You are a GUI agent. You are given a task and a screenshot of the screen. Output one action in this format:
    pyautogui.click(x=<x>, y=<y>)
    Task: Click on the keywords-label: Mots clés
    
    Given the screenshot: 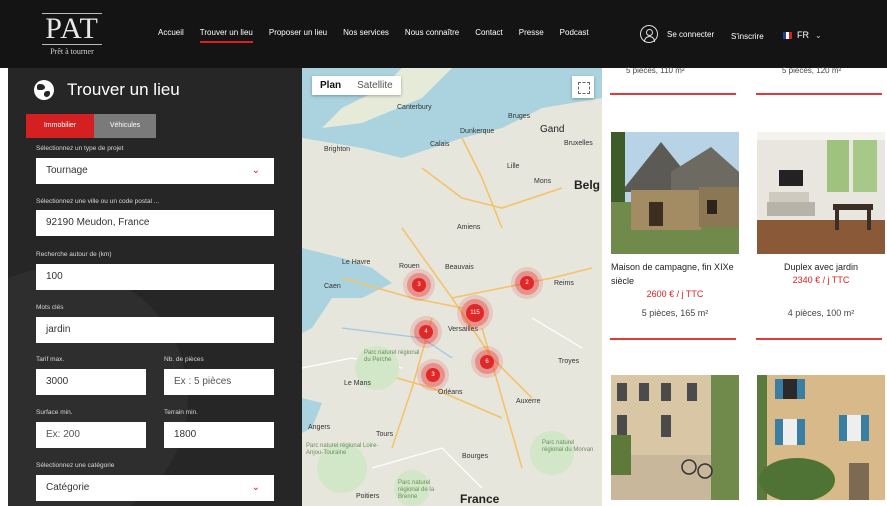 What is the action you would take?
    pyautogui.click(x=50, y=307)
    